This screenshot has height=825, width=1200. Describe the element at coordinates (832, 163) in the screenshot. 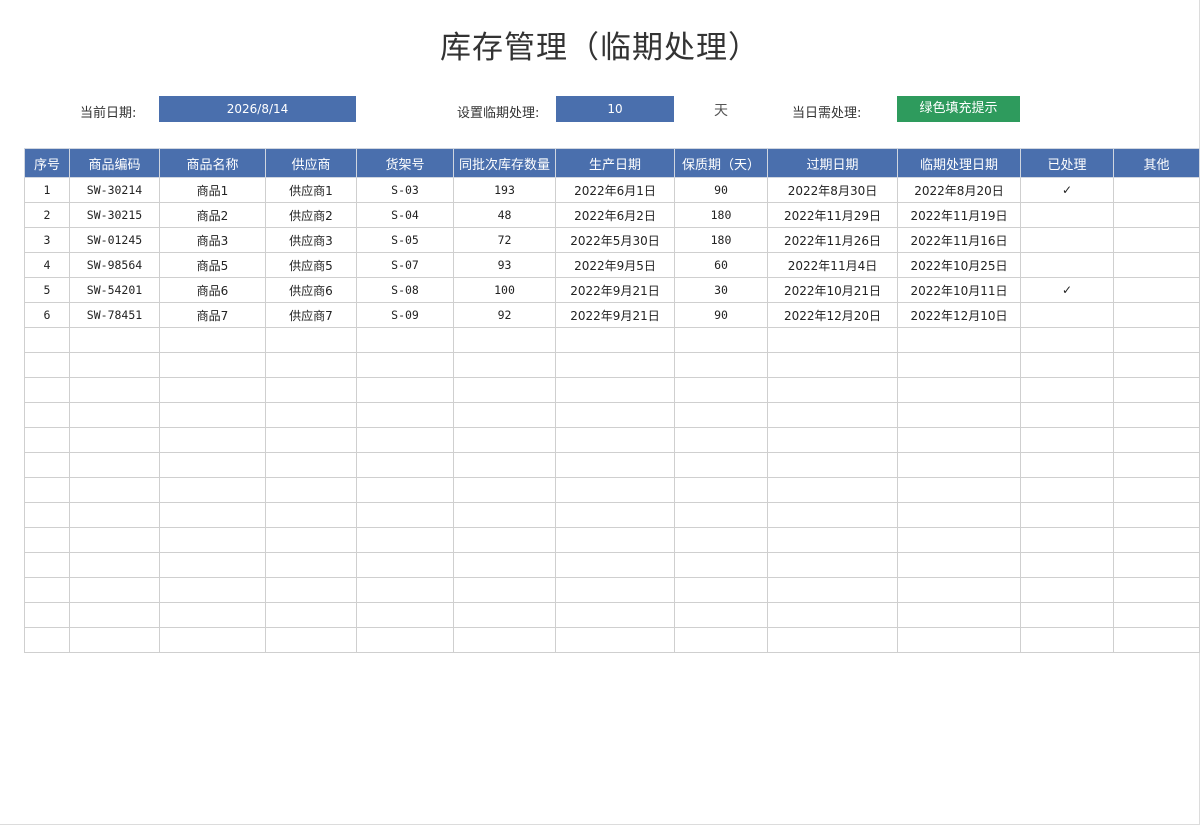

I see `col-header-expiry-date: 过期日期` at that location.